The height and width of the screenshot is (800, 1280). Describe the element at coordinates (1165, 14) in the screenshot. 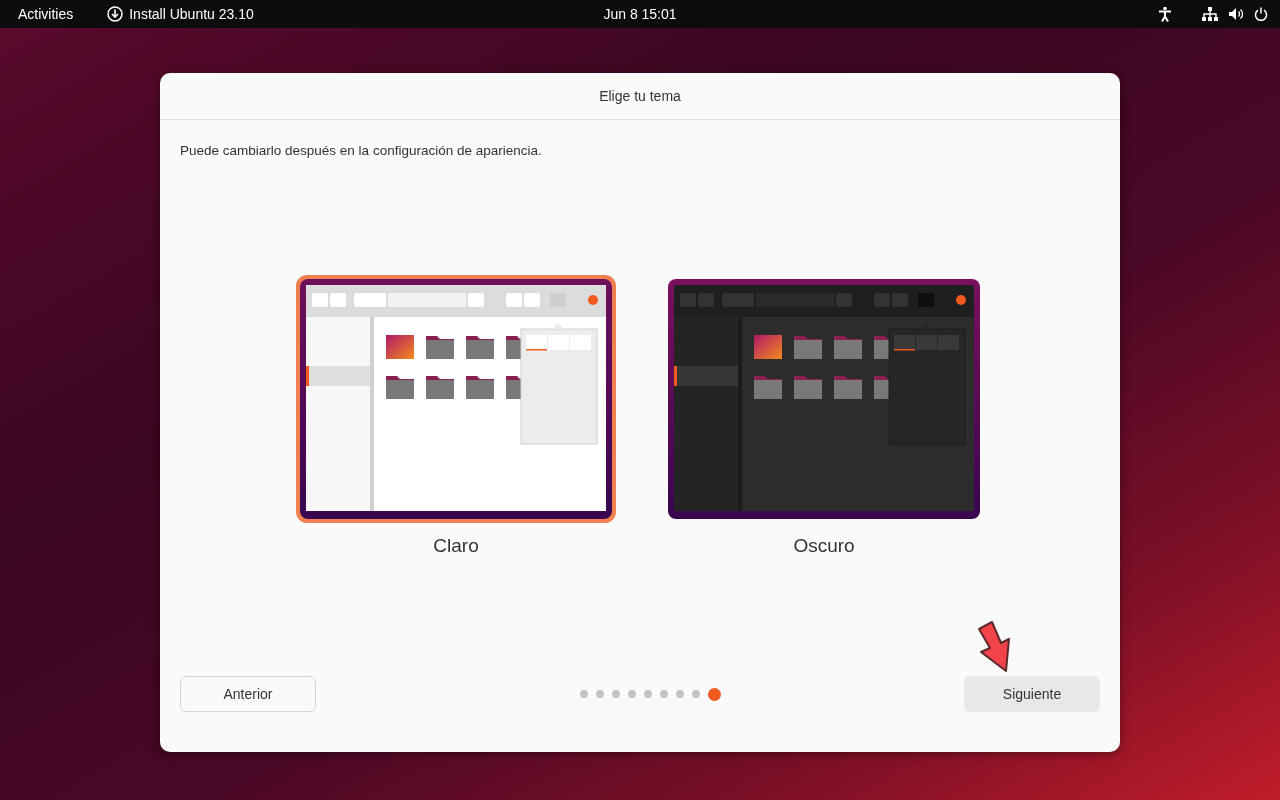

I see `accessibility-icon` at that location.